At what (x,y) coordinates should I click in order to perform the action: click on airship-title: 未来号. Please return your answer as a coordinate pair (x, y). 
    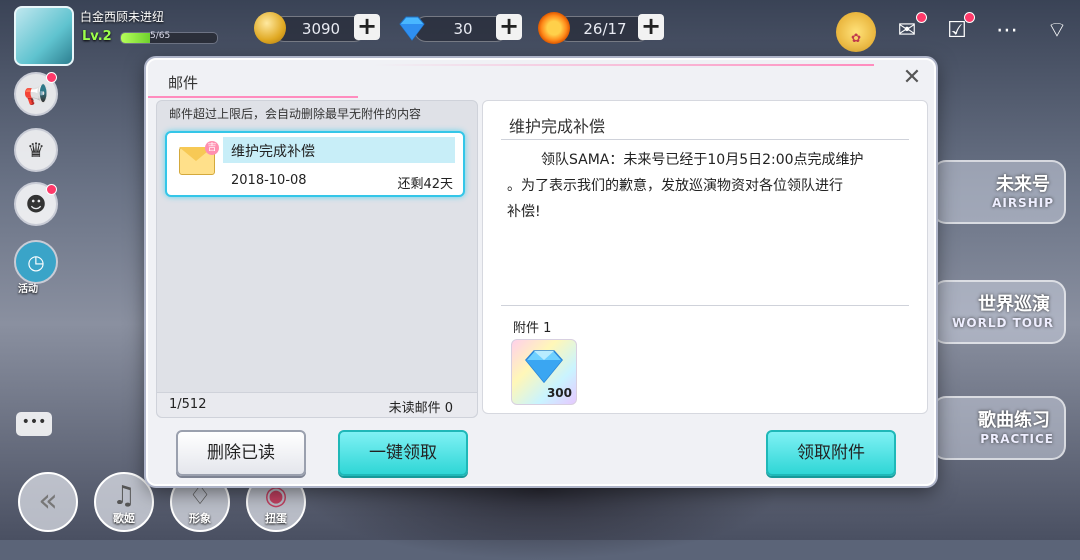
    Looking at the image, I should click on (1023, 184).